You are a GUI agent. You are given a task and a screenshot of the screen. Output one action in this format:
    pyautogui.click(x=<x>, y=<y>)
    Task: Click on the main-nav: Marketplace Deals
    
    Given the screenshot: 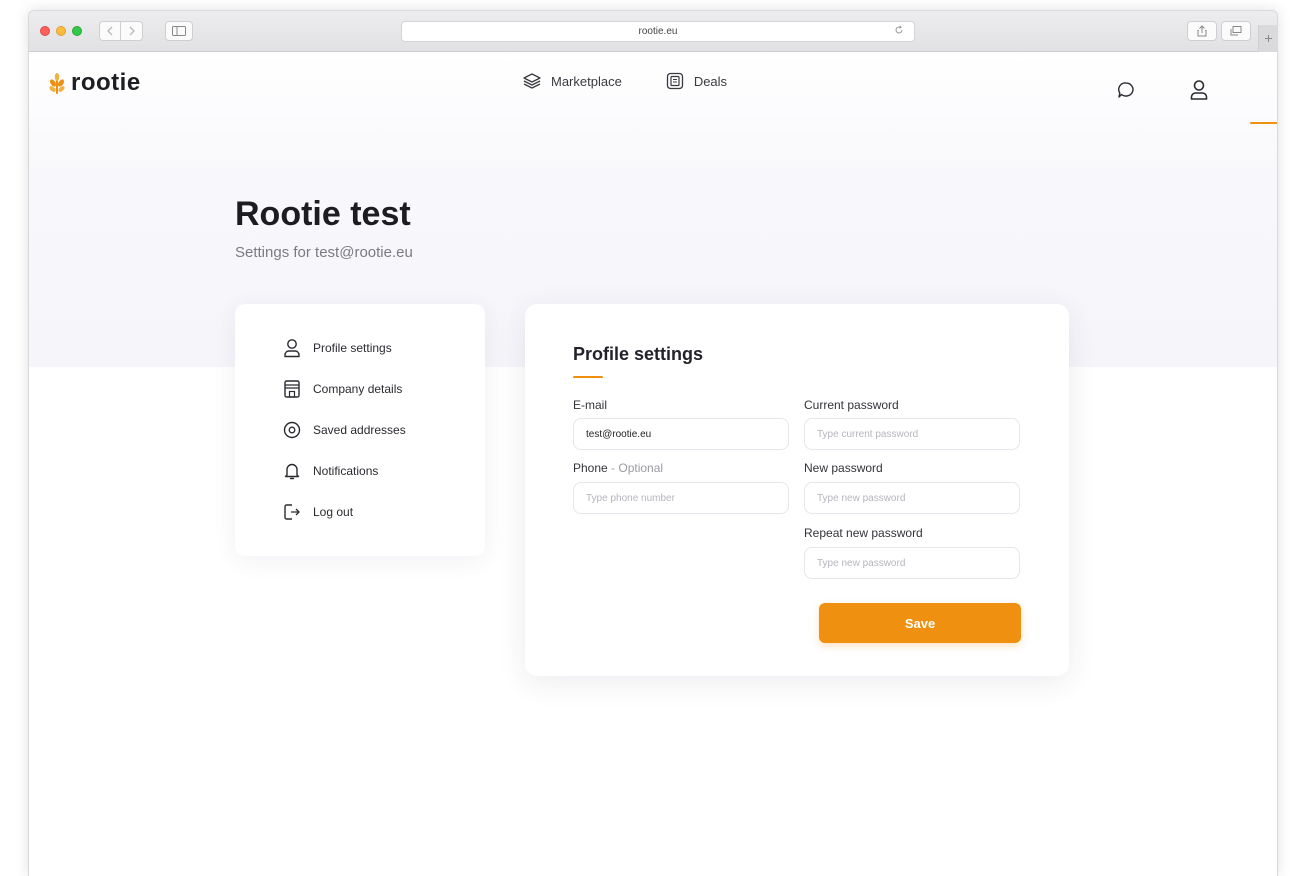 What is the action you would take?
    pyautogui.click(x=625, y=81)
    